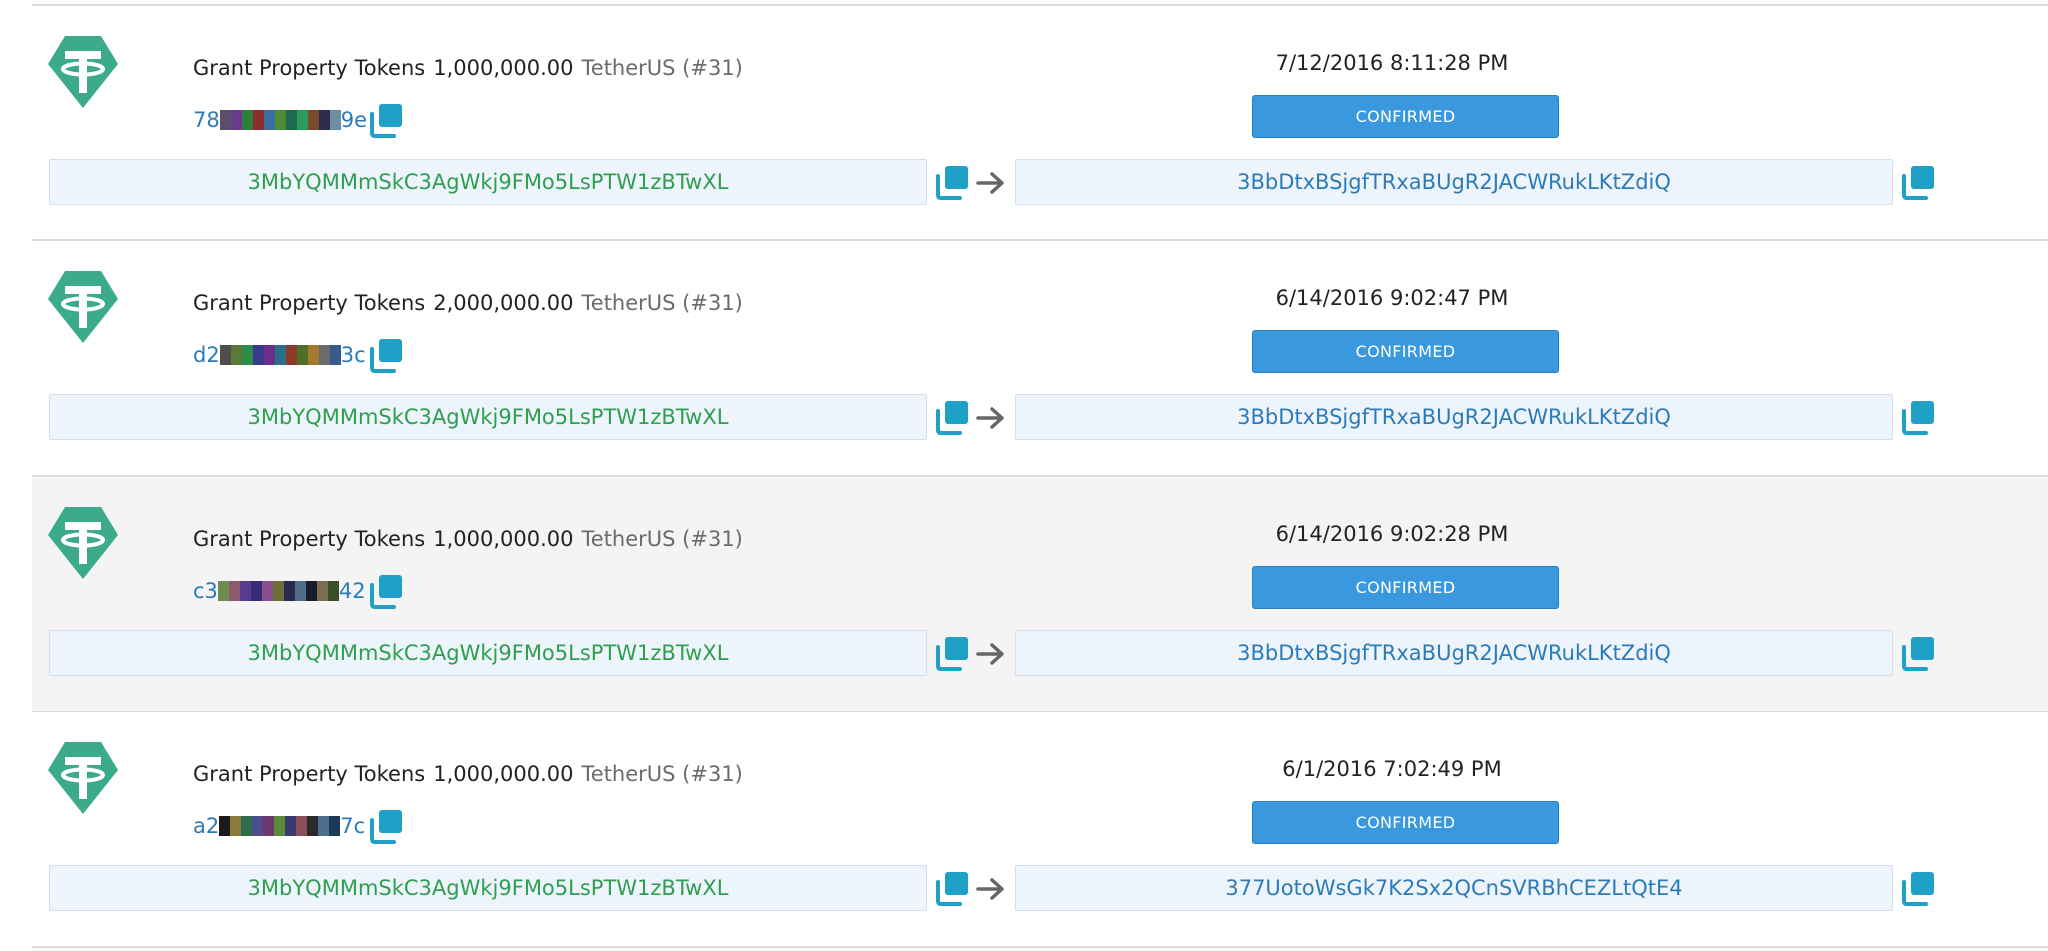 Image resolution: width=2048 pixels, height=951 pixels. What do you see at coordinates (205, 591) in the screenshot?
I see `hash-prefix: c3` at bounding box center [205, 591].